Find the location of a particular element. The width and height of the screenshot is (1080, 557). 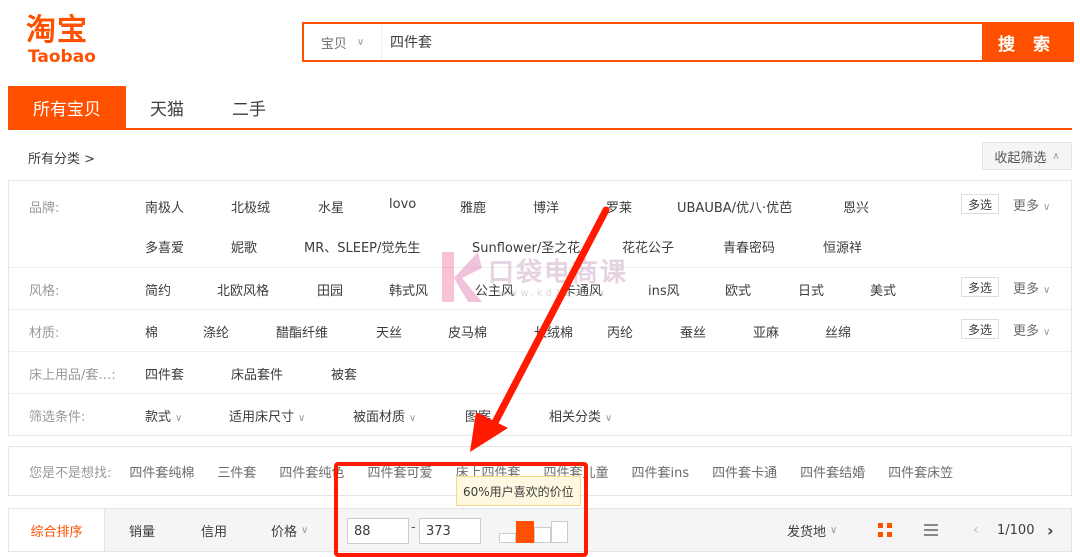

all-categories-link: 所有分类 > is located at coordinates (61, 157).